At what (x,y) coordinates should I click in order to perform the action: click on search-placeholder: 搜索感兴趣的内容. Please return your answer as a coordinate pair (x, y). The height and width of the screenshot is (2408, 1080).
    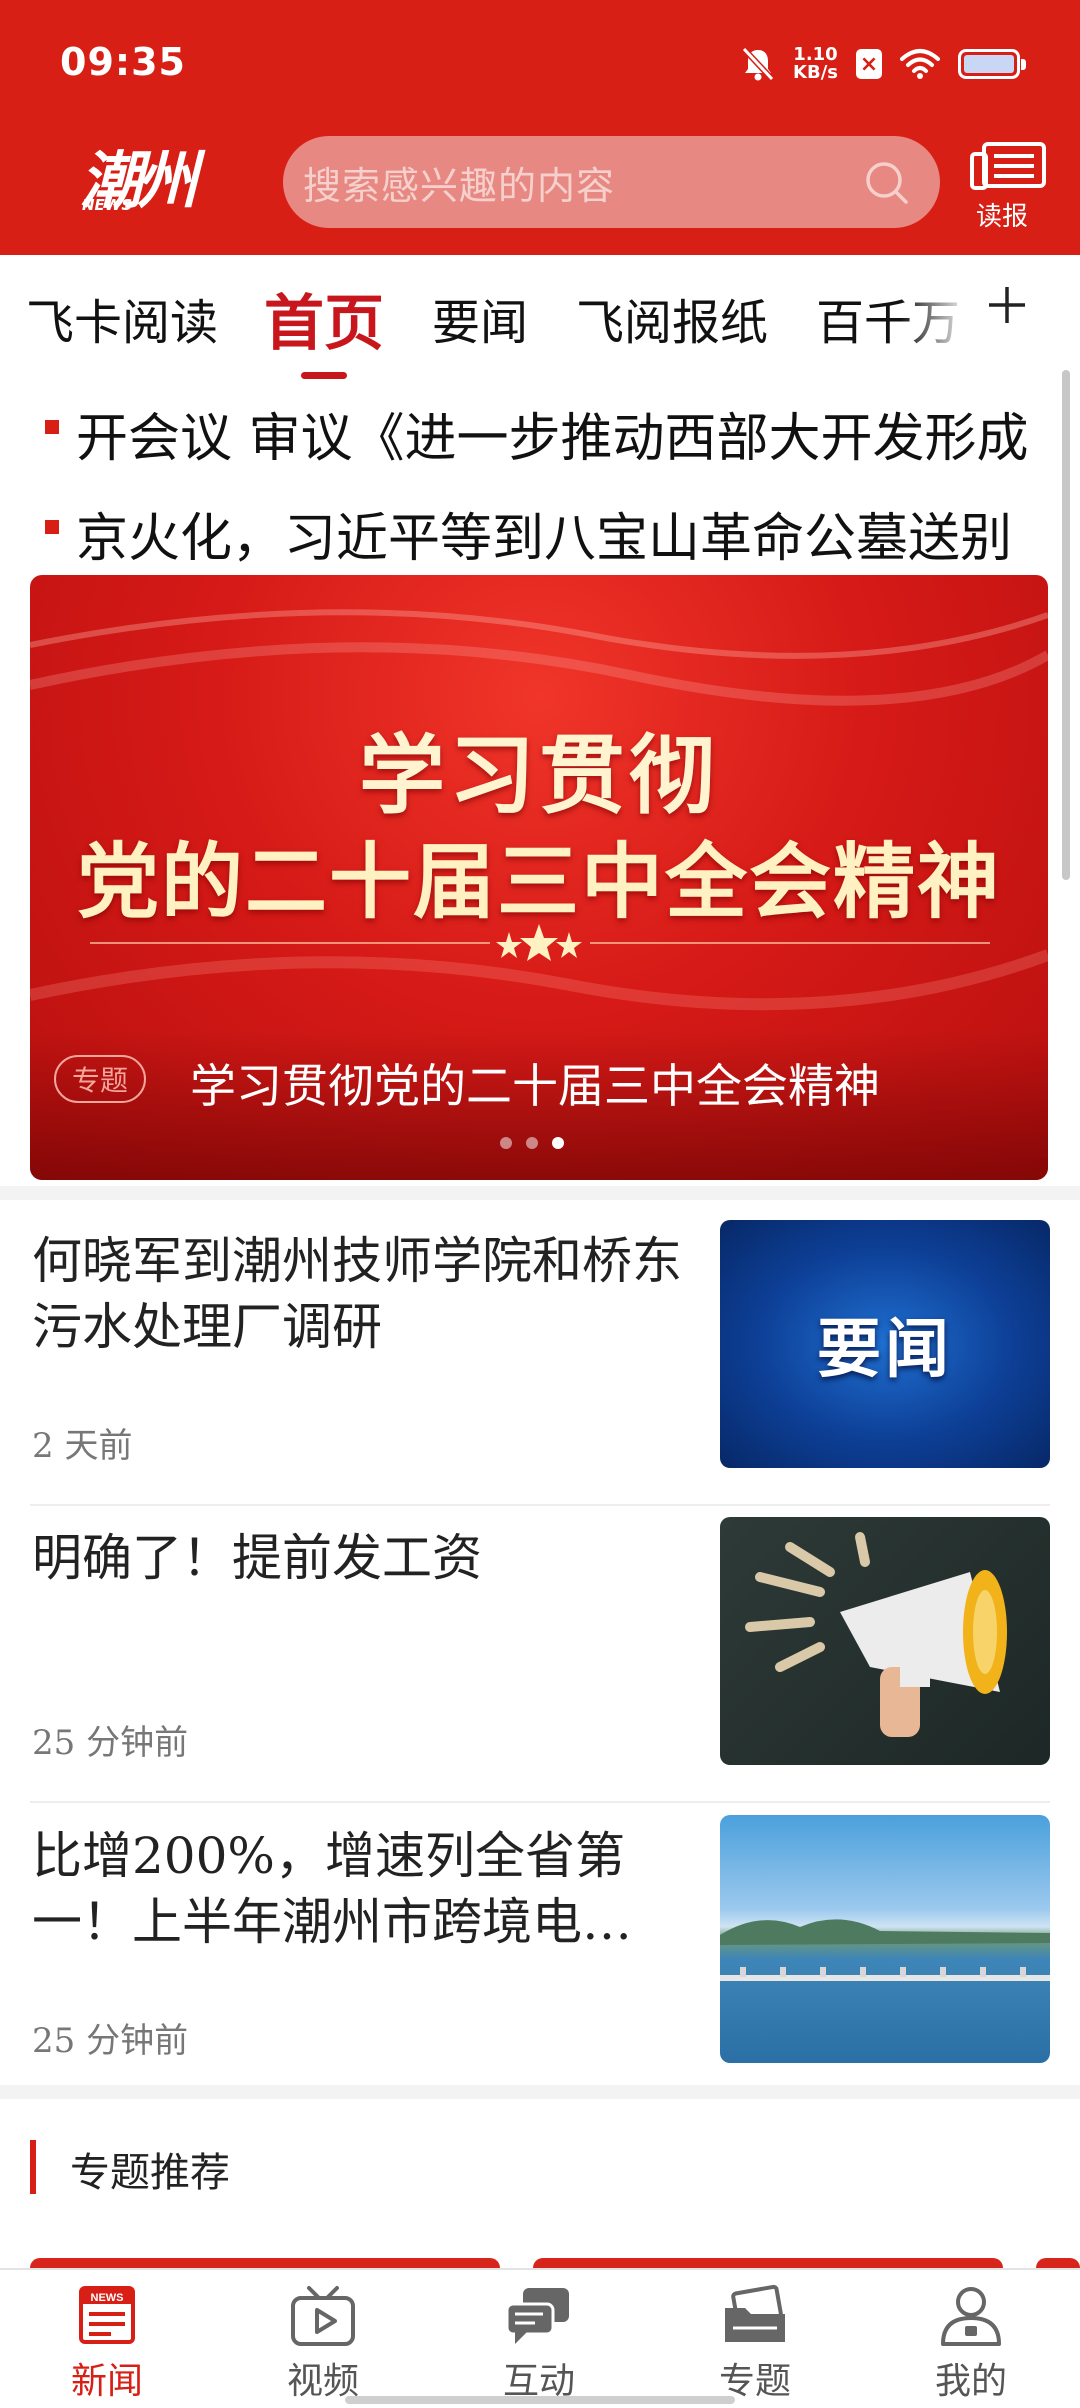
    Looking at the image, I should click on (459, 185).